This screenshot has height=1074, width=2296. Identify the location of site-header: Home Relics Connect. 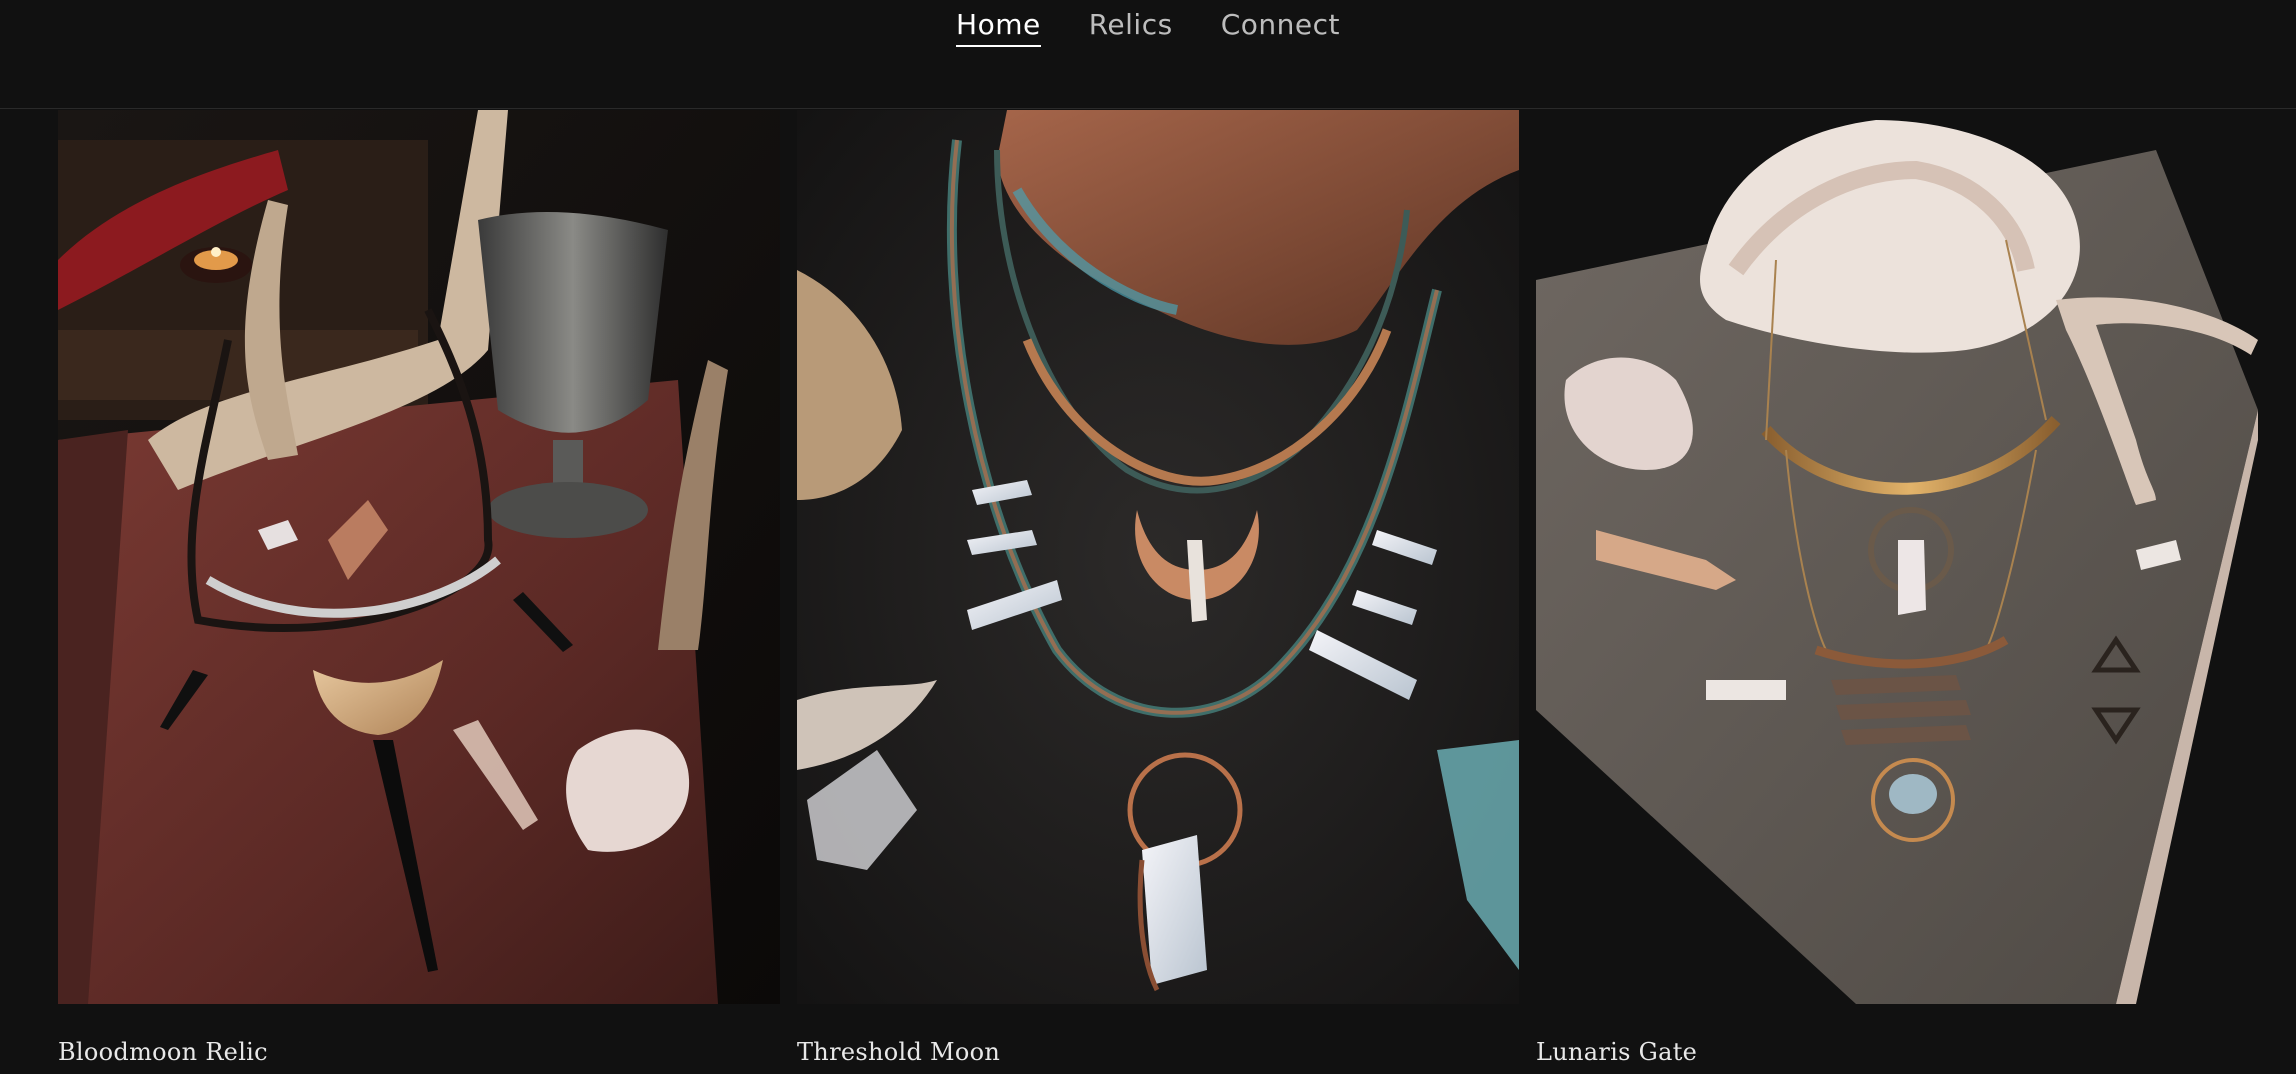
(1148, 54).